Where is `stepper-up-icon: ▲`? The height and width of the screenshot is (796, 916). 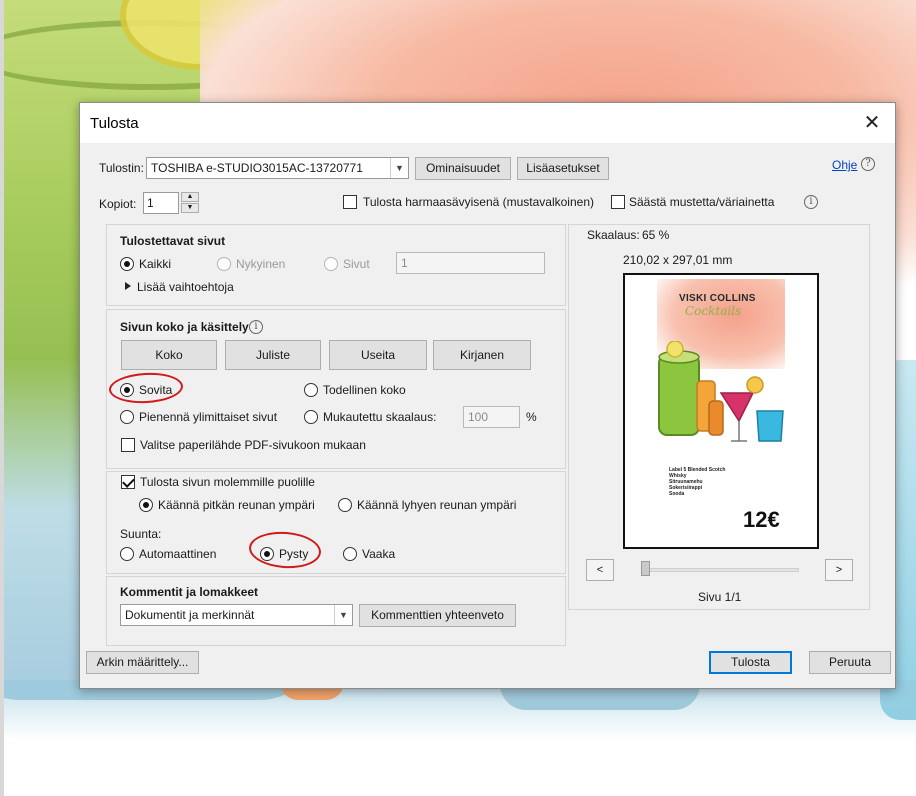
stepper-up-icon: ▲ is located at coordinates (190, 197).